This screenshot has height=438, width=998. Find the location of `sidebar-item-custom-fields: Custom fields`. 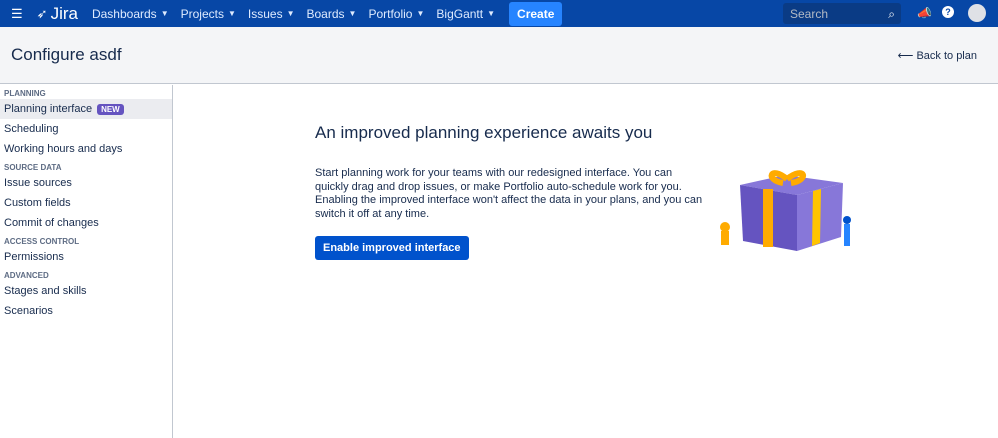

sidebar-item-custom-fields: Custom fields is located at coordinates (86, 203).